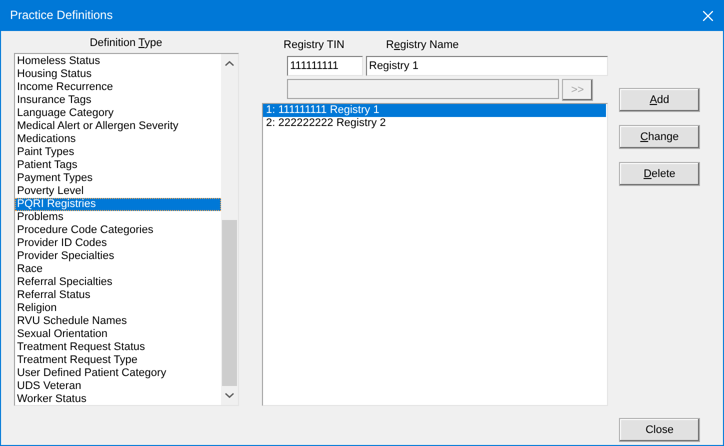  What do you see at coordinates (434, 123) in the screenshot?
I see `list-item: 2: 222222222 Registry 2` at bounding box center [434, 123].